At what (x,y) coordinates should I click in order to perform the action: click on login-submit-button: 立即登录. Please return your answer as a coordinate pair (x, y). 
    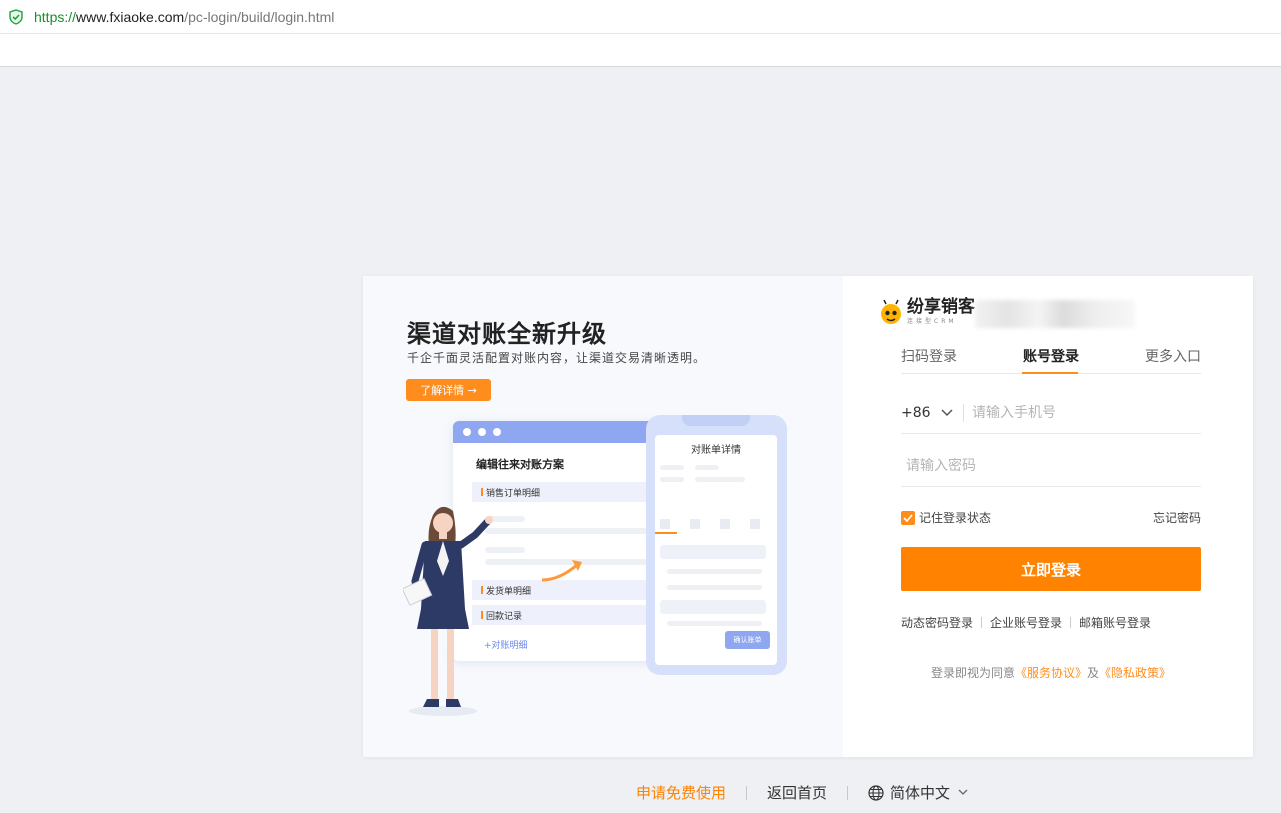
    Looking at the image, I should click on (1051, 569).